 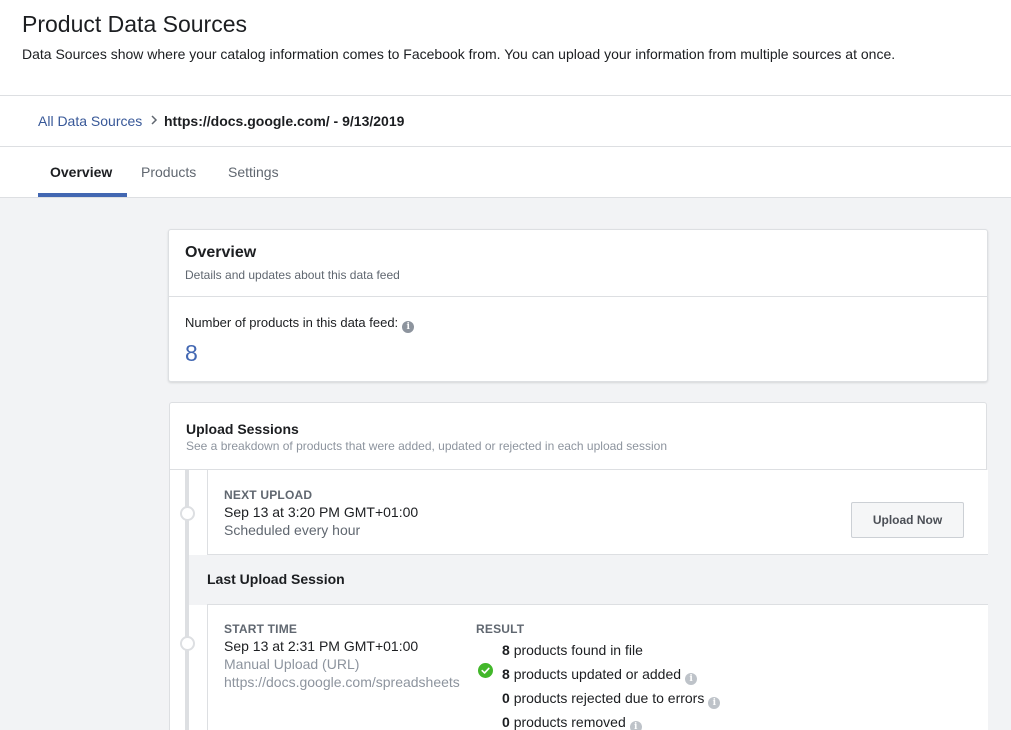 I want to click on upload-method: Manual Upload (URL), so click(x=292, y=664).